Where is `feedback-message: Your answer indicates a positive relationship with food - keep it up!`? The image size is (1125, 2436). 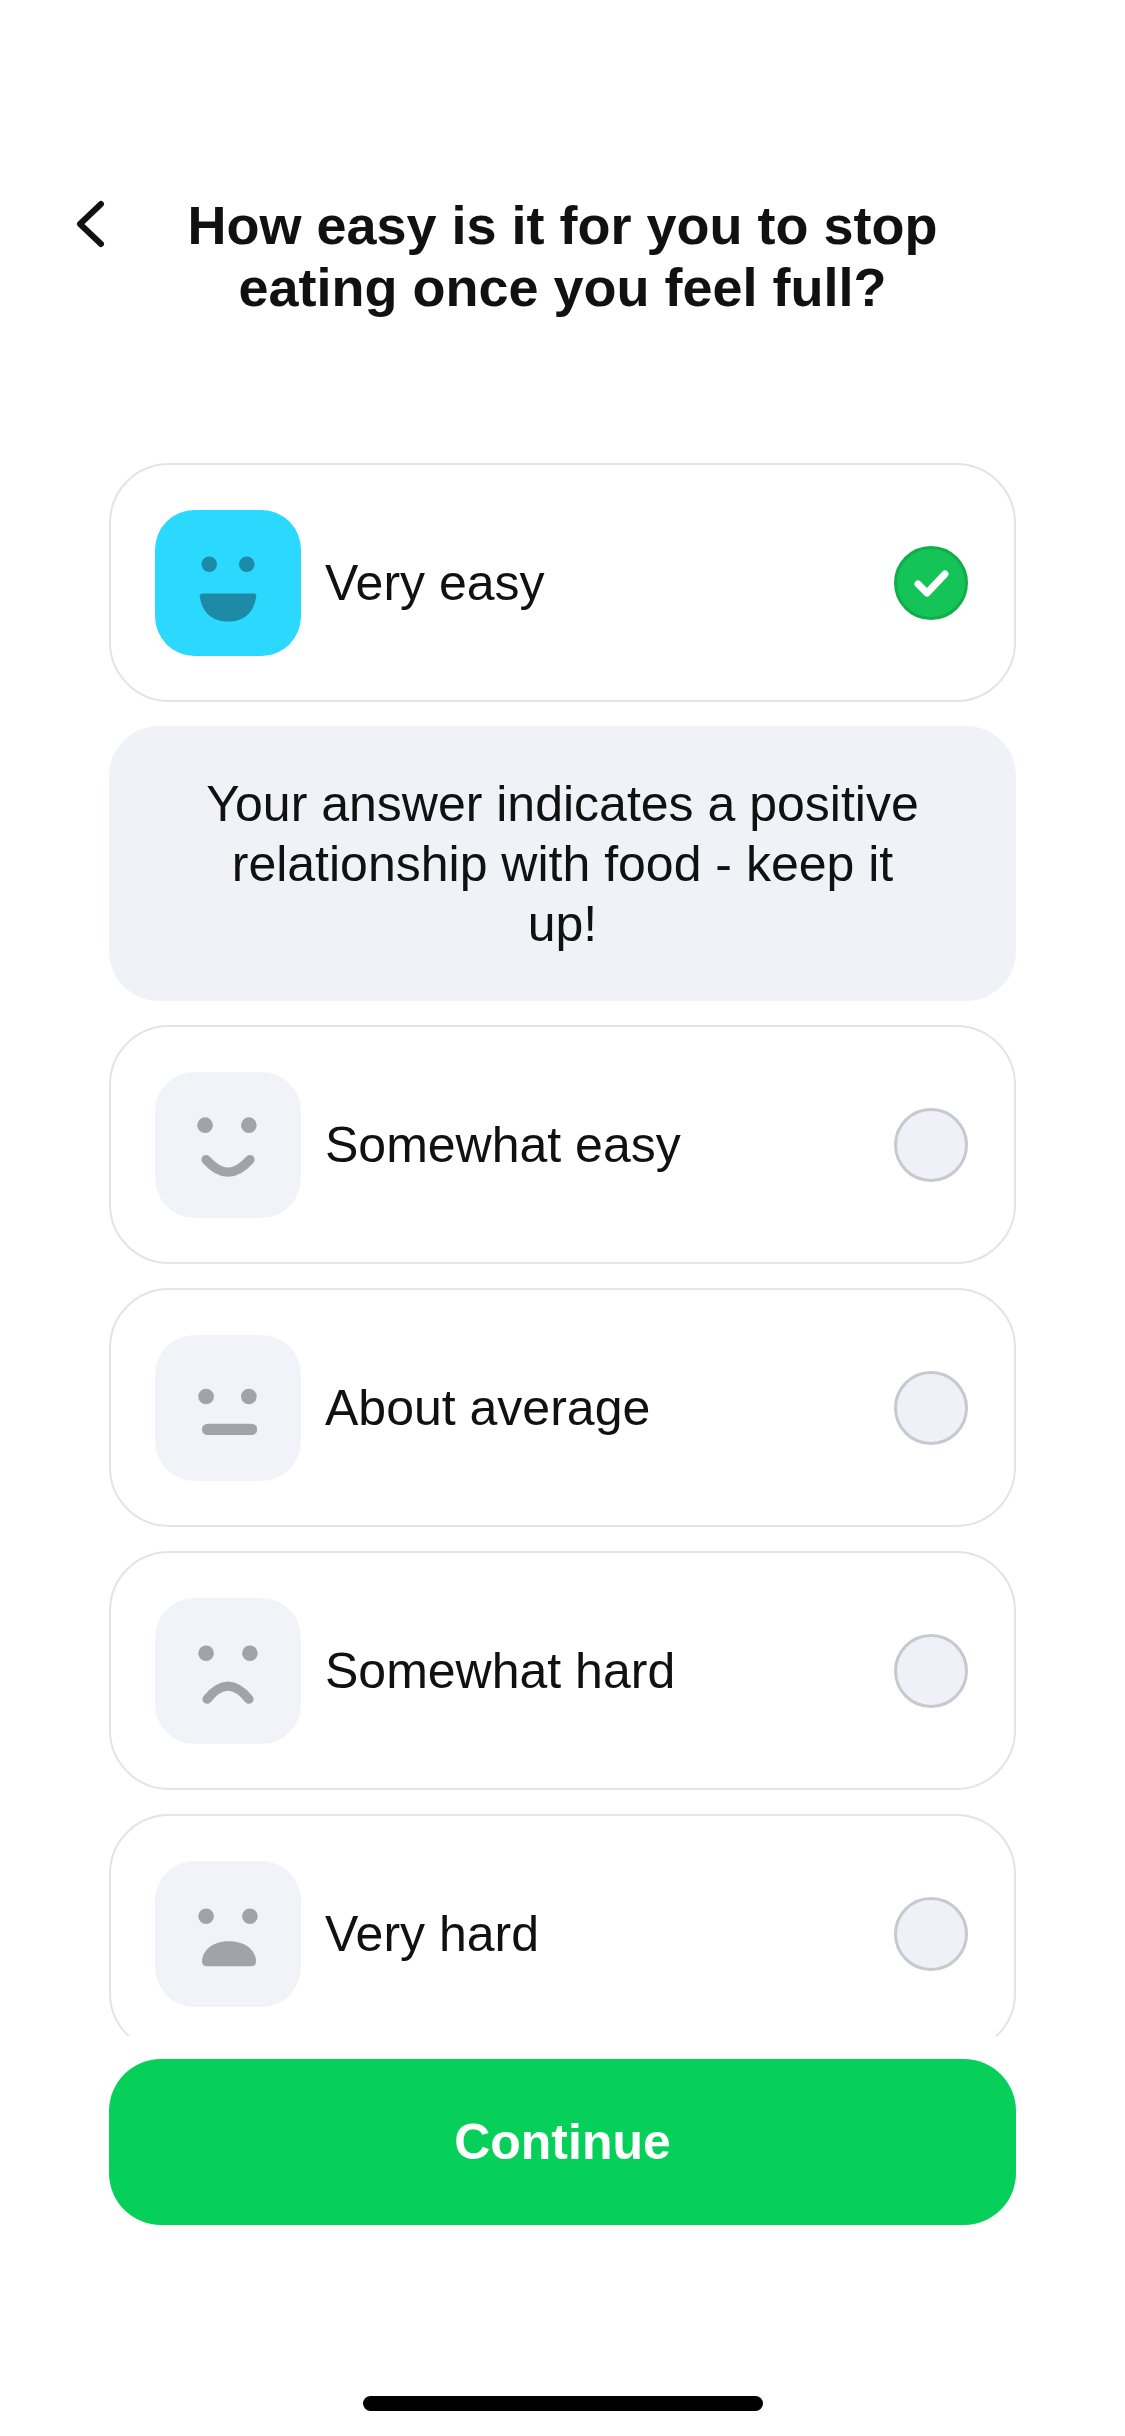
feedback-message: Your answer indicates a positive relationship with food - keep it up! is located at coordinates (562, 863).